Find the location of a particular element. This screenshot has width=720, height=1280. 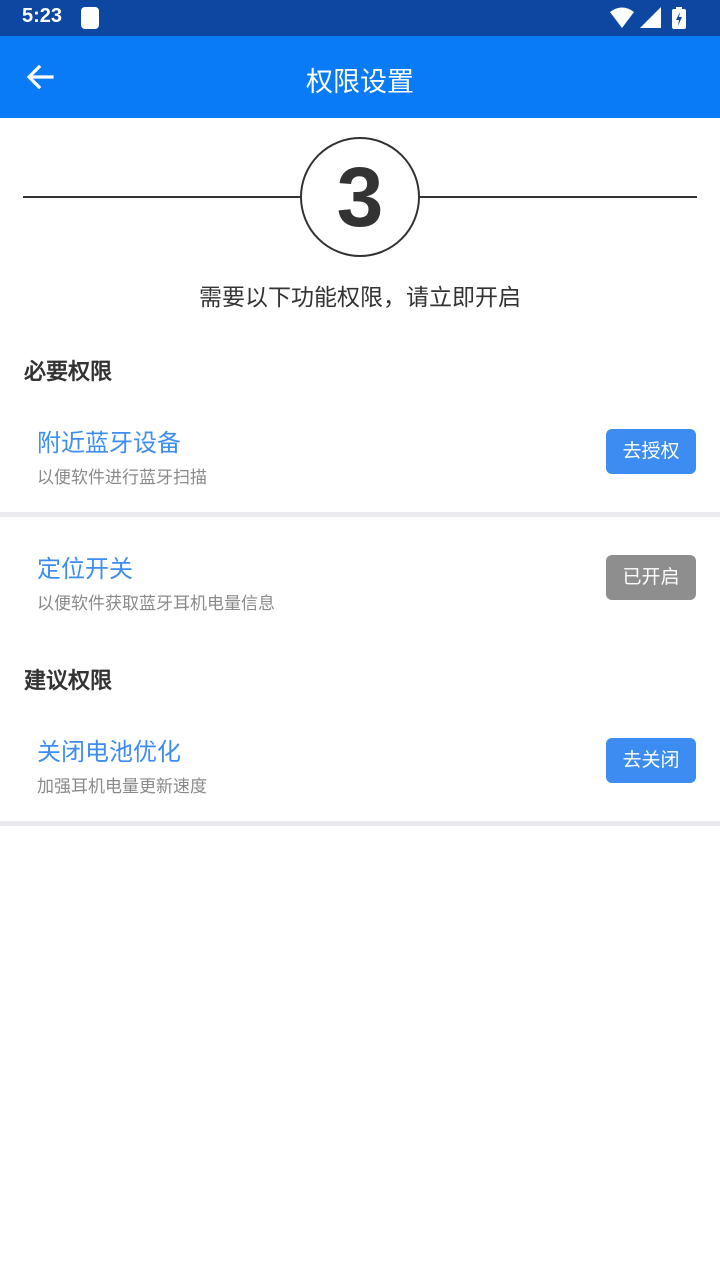

permission-item-battery: 关闭电池优化 加强耳机电量更新速度 去关闭 is located at coordinates (360, 780).